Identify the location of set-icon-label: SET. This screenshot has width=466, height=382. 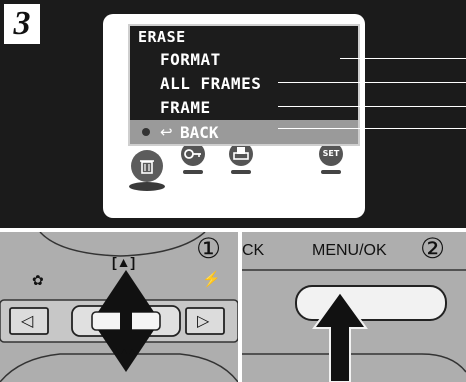
(331, 153).